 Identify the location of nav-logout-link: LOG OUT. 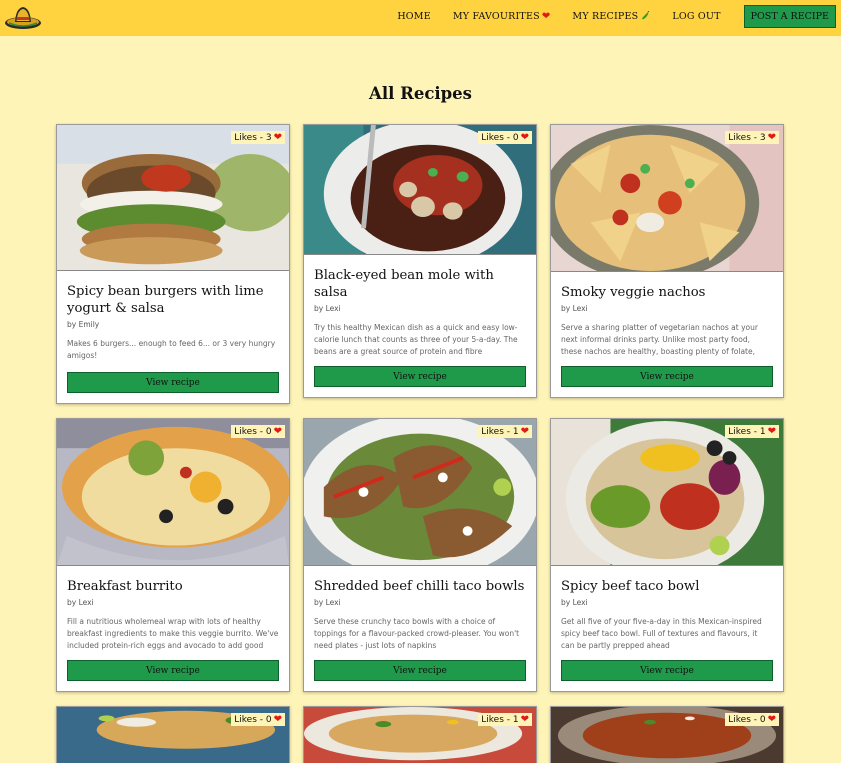
(696, 16).